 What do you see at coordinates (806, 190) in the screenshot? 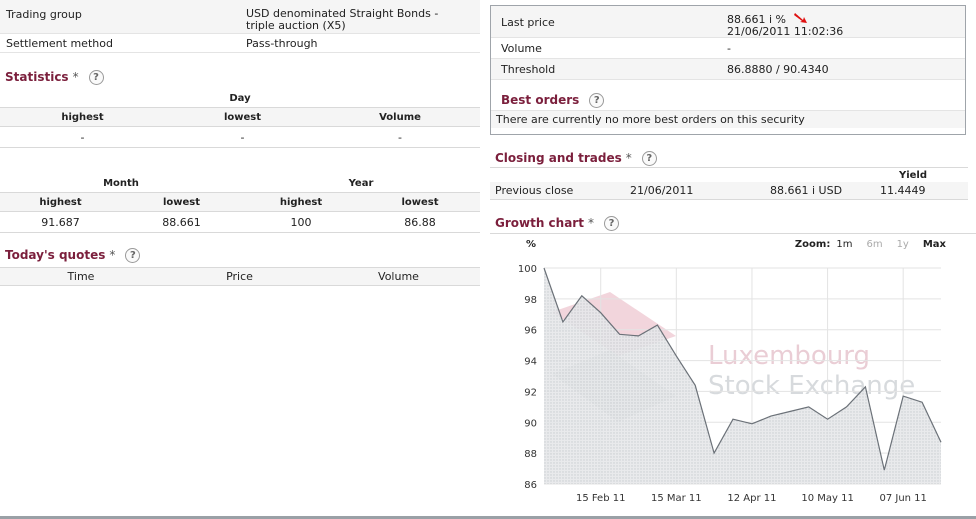
I see `prev-close-price: 88.661 i USD` at bounding box center [806, 190].